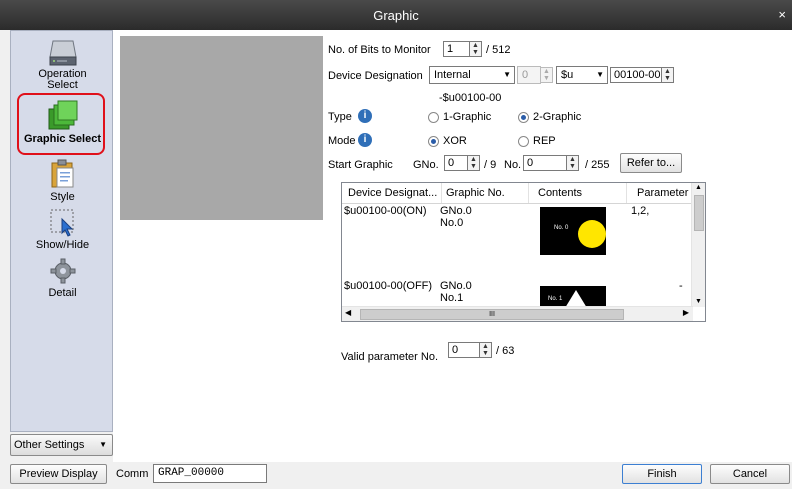 The image size is (792, 489). What do you see at coordinates (452, 223) in the screenshot?
I see `no-cell: No.0` at bounding box center [452, 223].